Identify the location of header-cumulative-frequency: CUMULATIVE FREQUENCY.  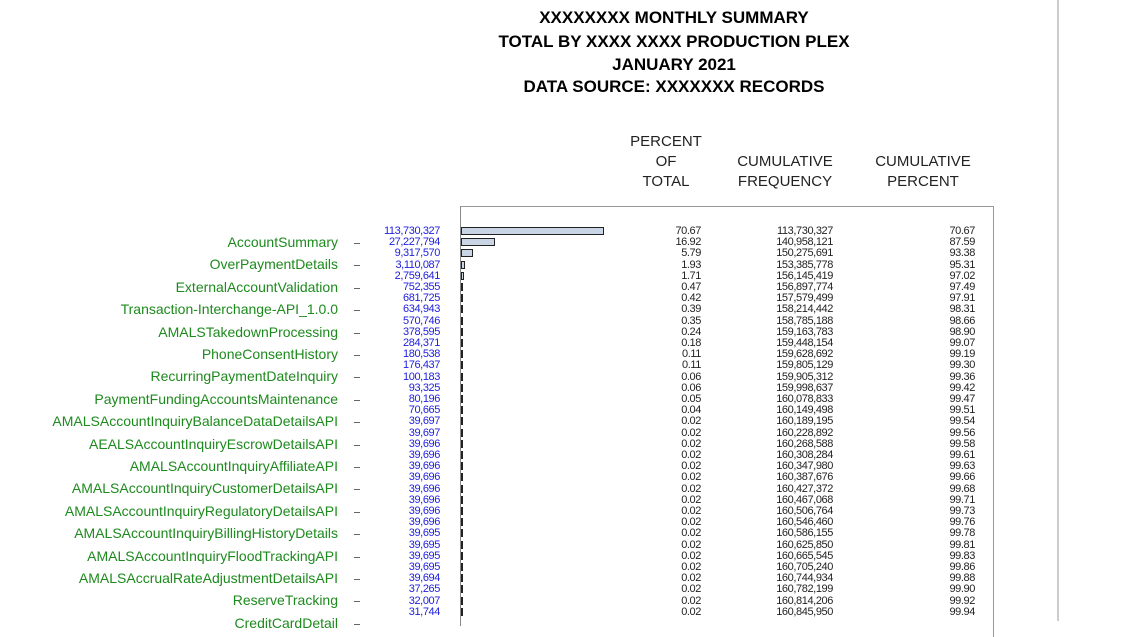
(785, 172).